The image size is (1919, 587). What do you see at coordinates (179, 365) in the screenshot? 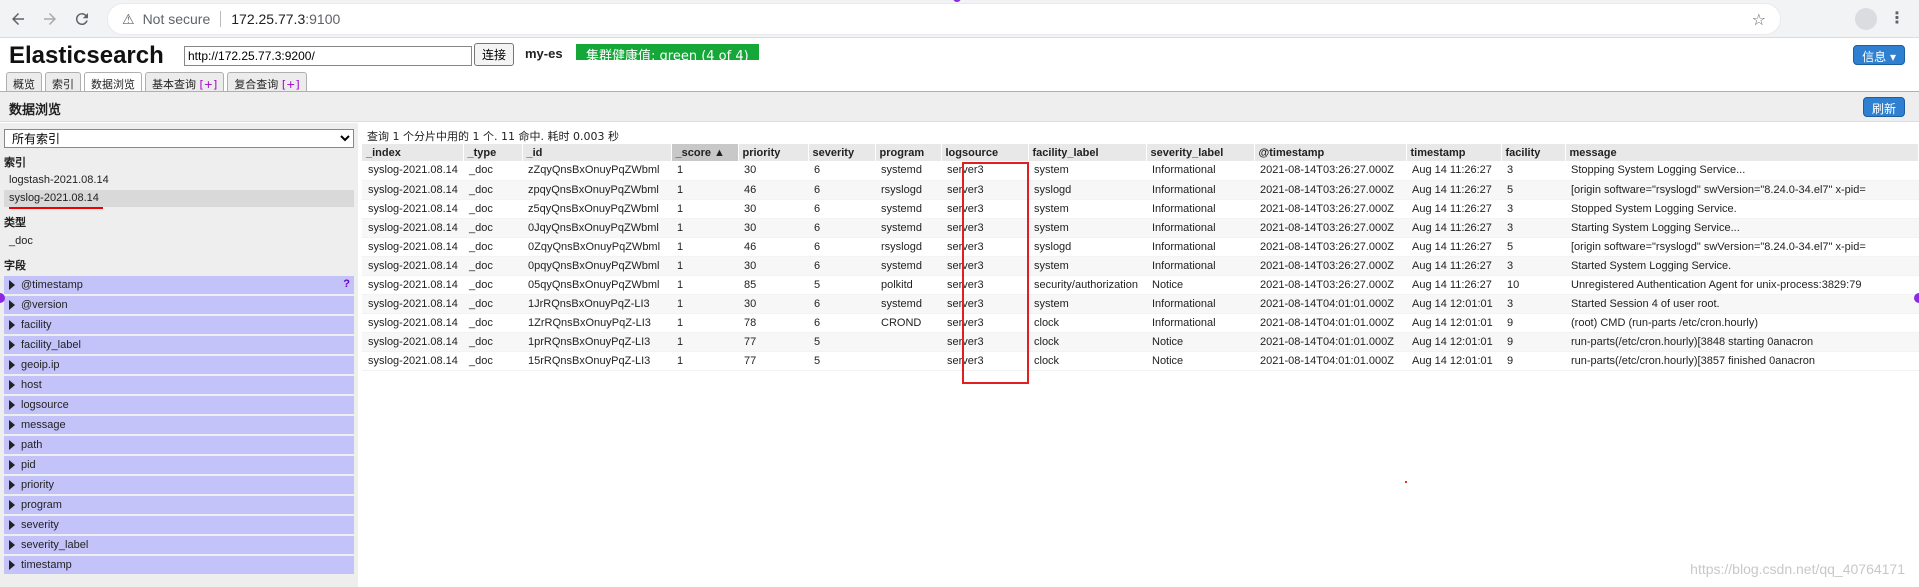
I see `field-row: geoip.ip` at bounding box center [179, 365].